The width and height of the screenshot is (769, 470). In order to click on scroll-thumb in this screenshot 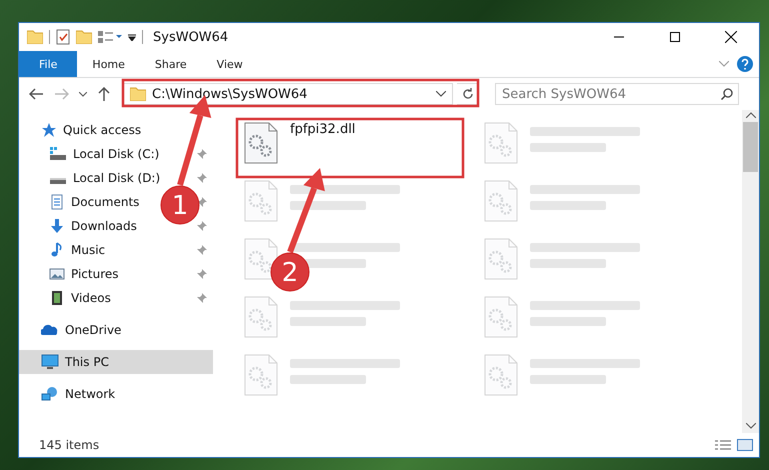, I will do `click(750, 147)`.